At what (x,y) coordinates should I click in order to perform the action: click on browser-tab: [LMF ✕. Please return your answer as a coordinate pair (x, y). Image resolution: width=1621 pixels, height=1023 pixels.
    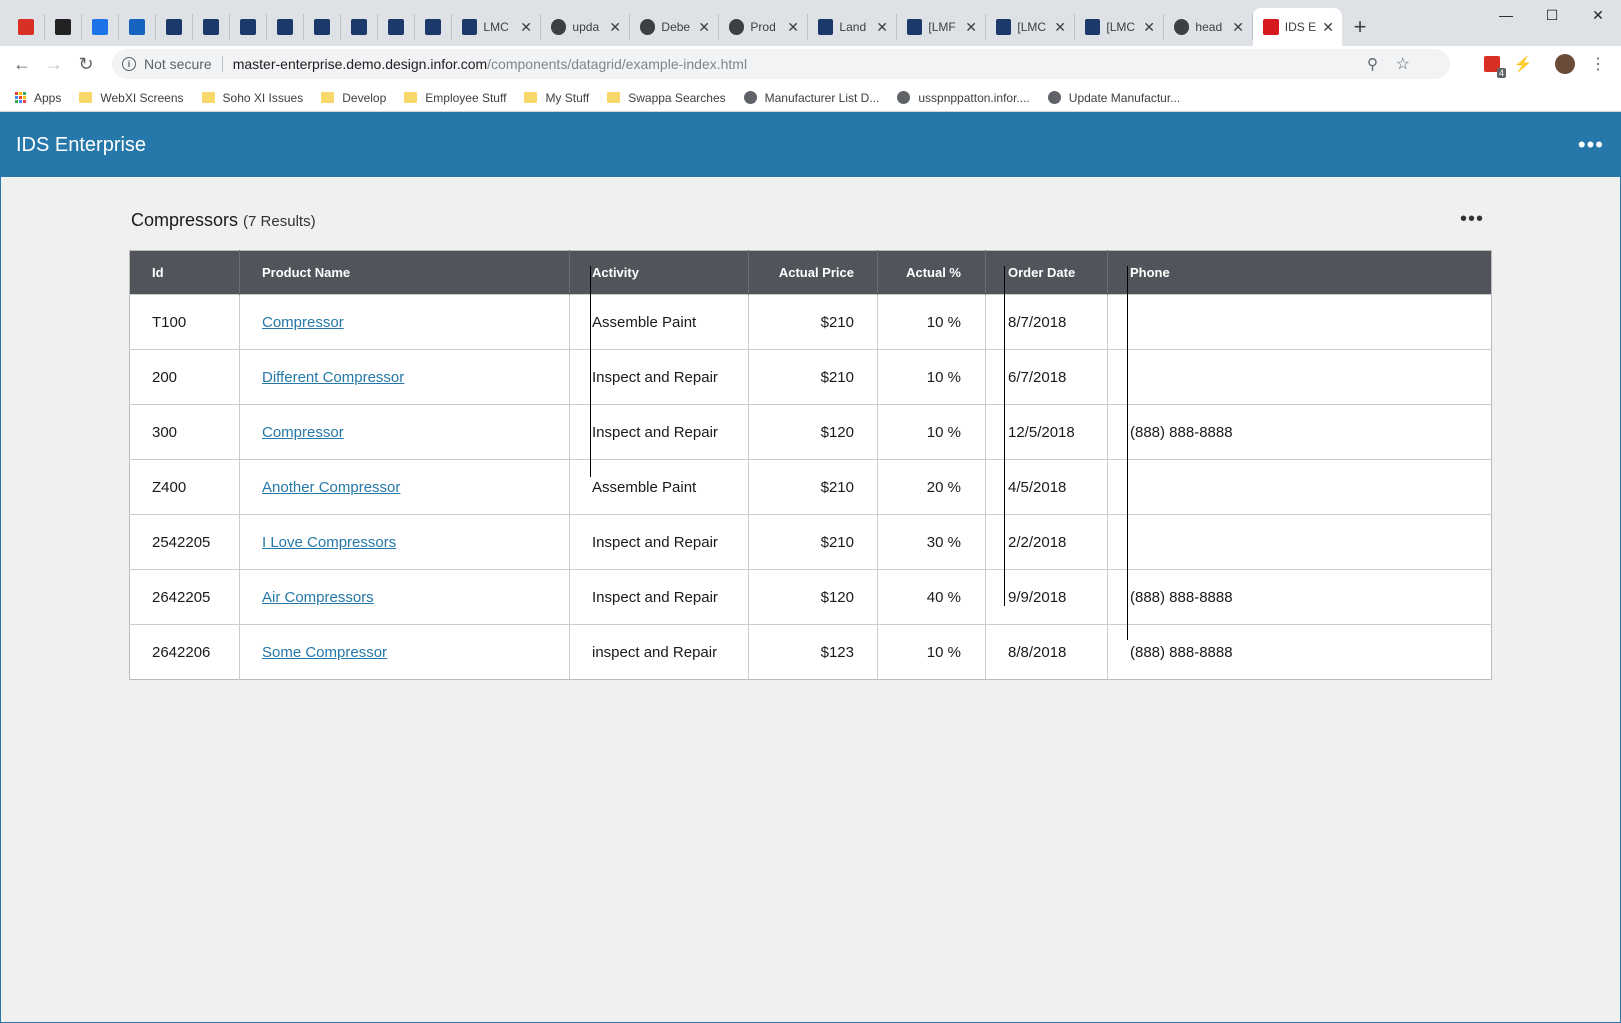
    Looking at the image, I should click on (941, 27).